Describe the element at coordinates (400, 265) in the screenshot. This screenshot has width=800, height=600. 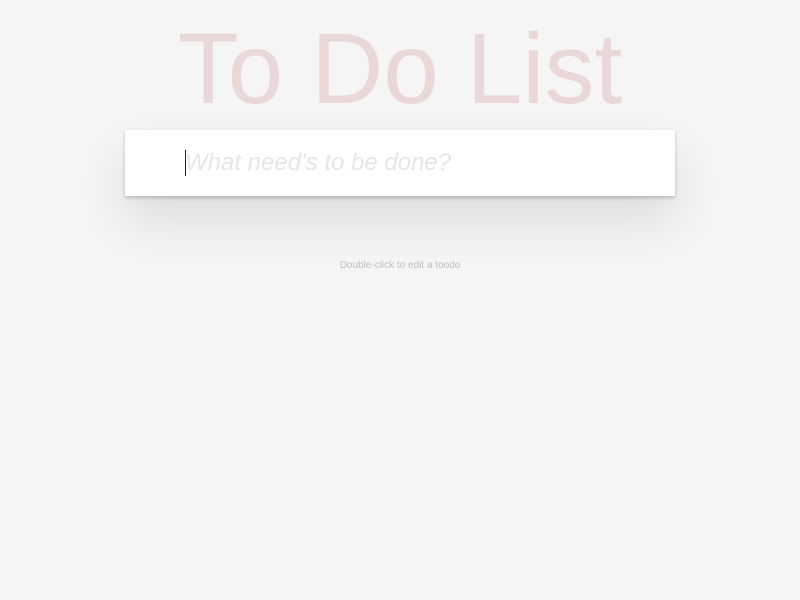
I see `edit-hint: Double-click to edit a toodo` at that location.